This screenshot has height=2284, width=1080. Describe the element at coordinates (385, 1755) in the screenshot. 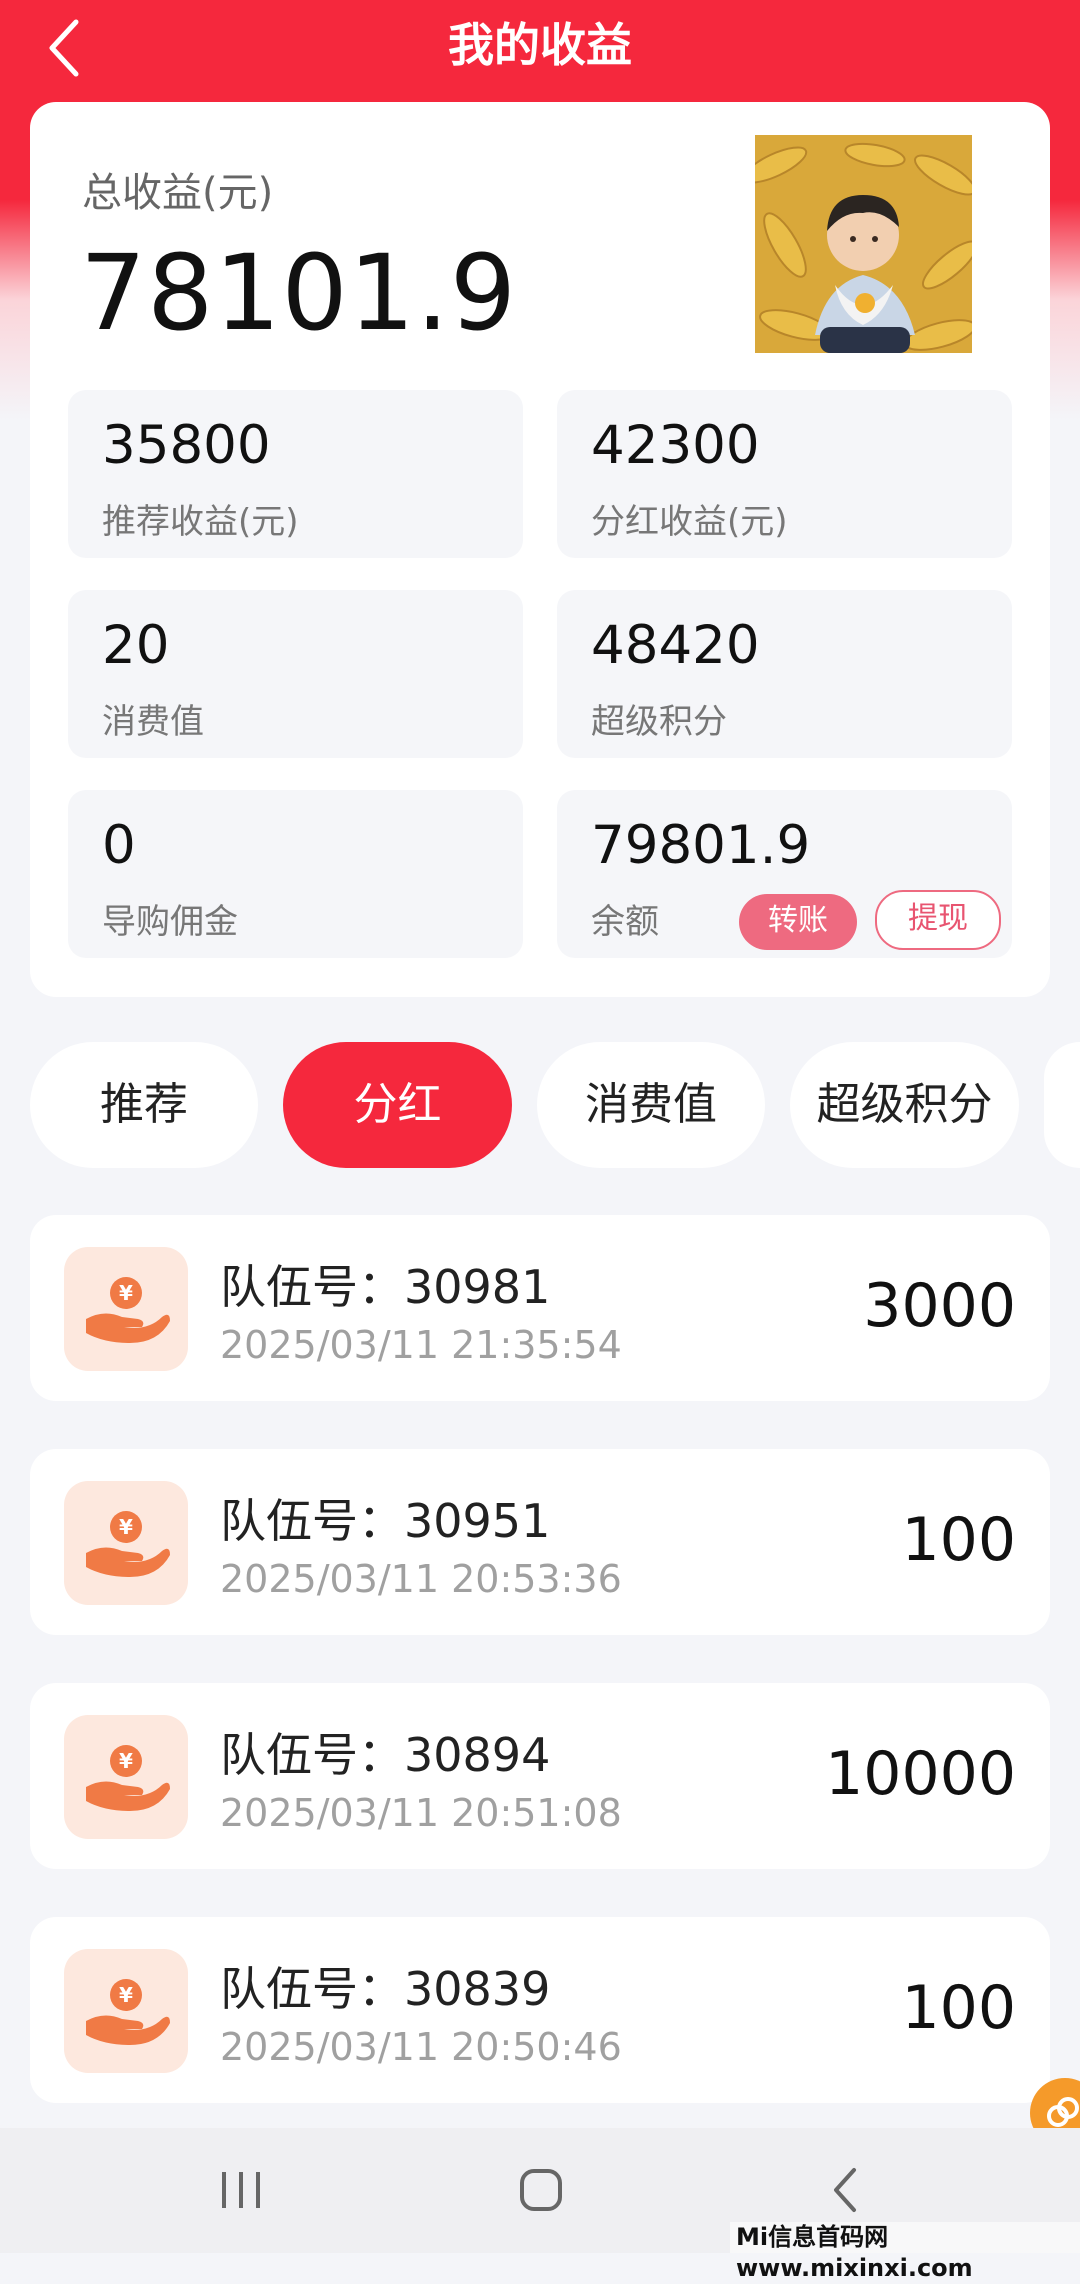

I see `record-team-number: 队伍号：30894` at that location.